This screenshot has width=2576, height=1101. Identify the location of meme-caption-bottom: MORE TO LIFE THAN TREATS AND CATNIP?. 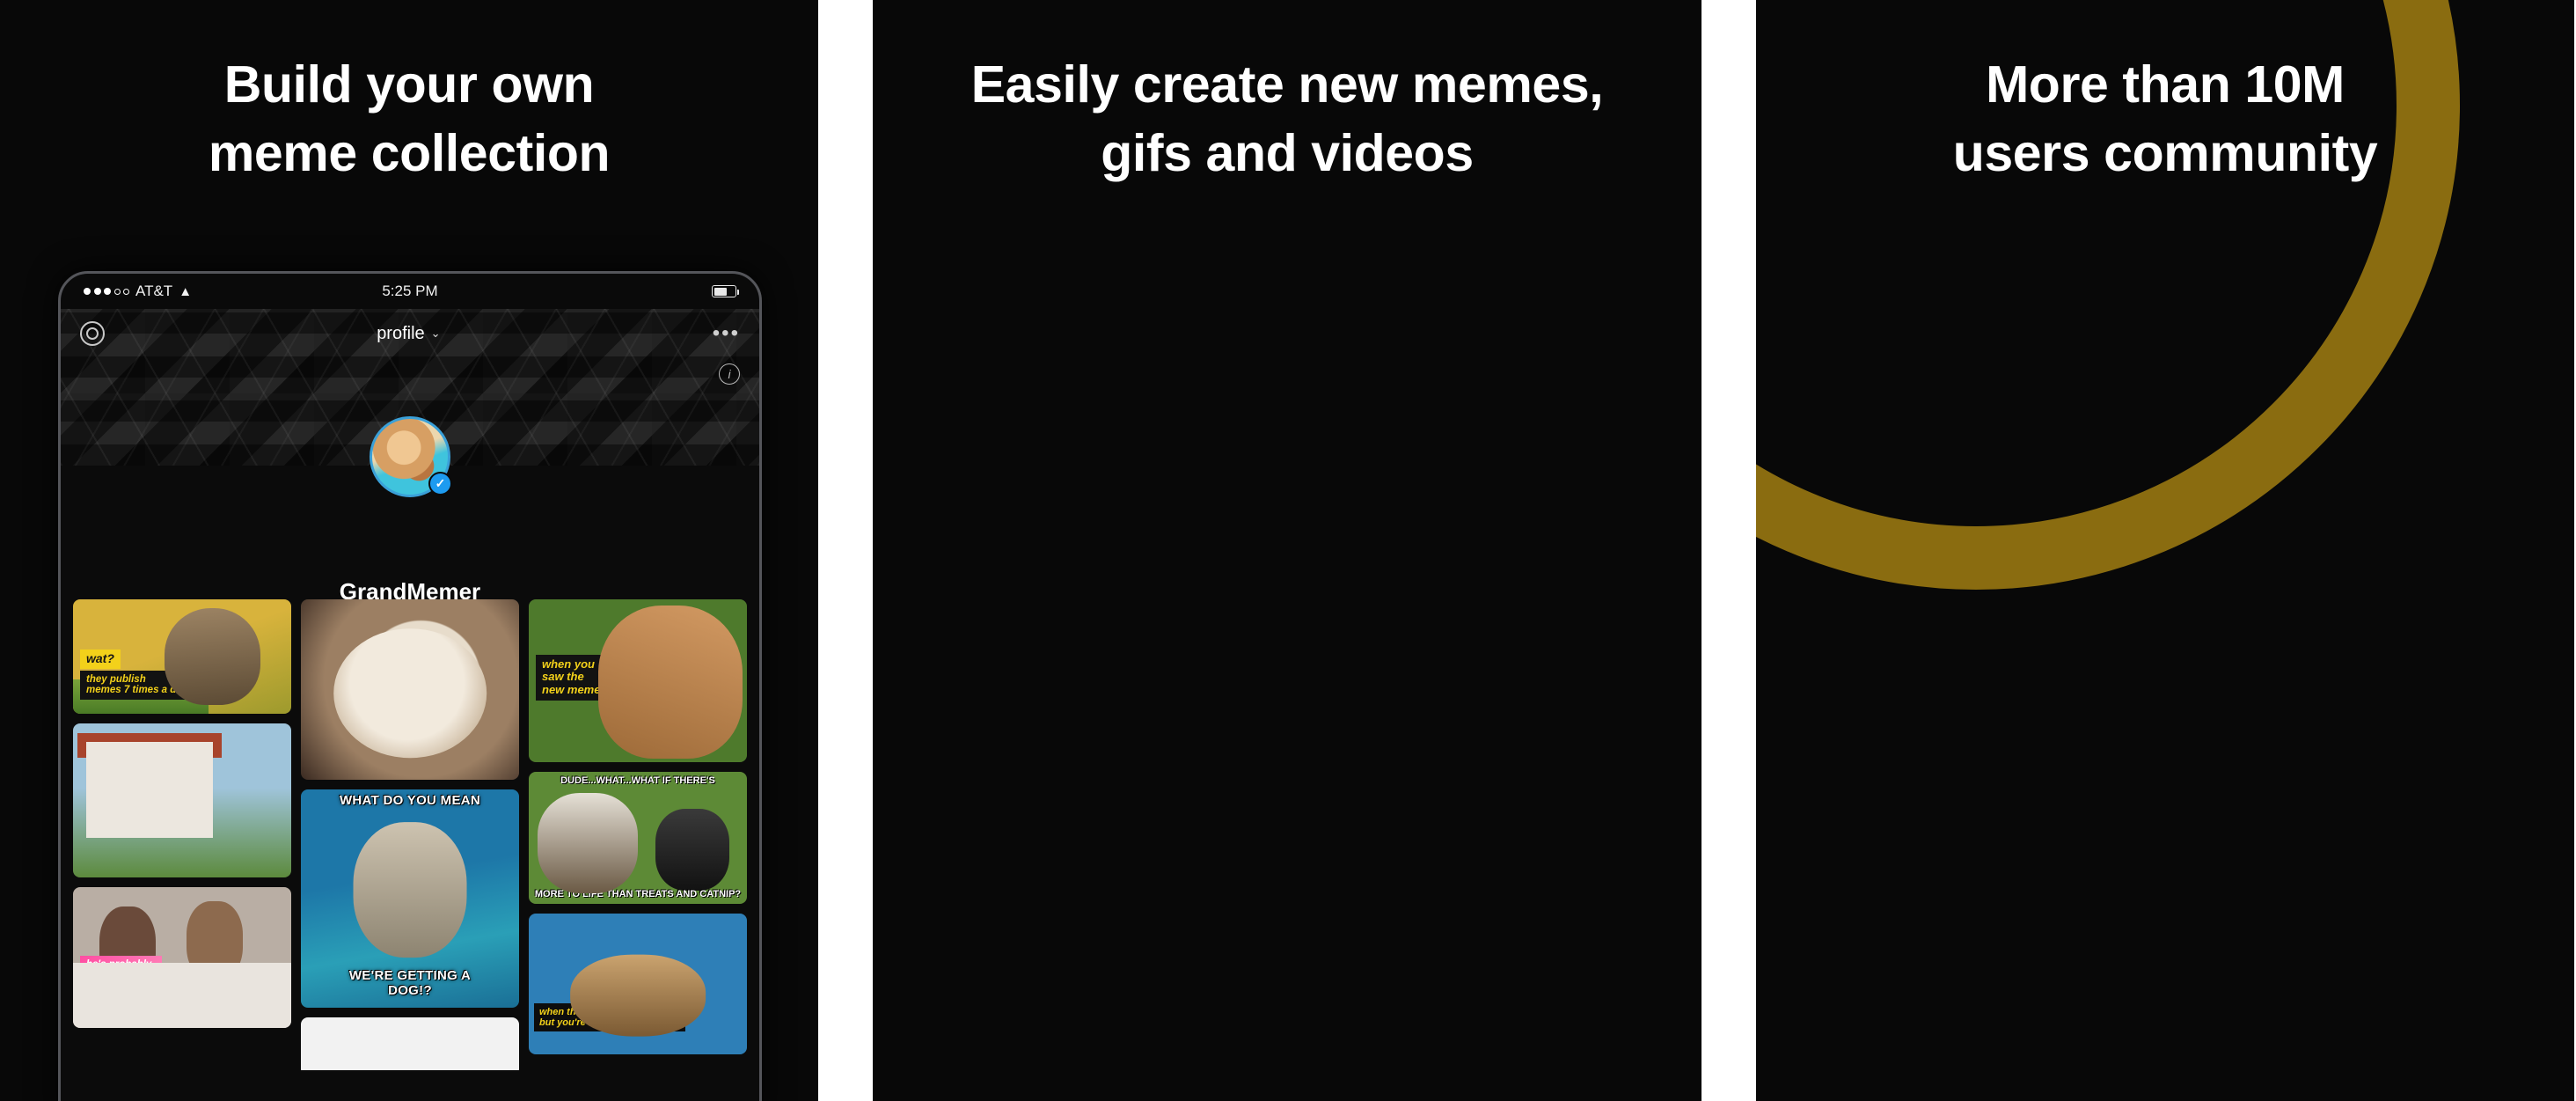
(638, 893).